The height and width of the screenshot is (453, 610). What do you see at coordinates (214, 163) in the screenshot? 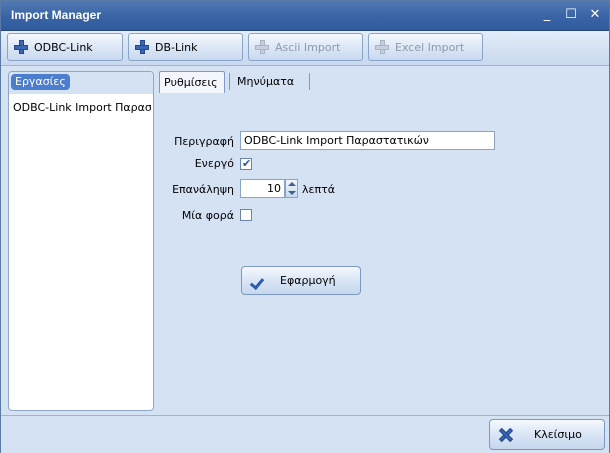
I see `active-label: Ενεργό` at bounding box center [214, 163].